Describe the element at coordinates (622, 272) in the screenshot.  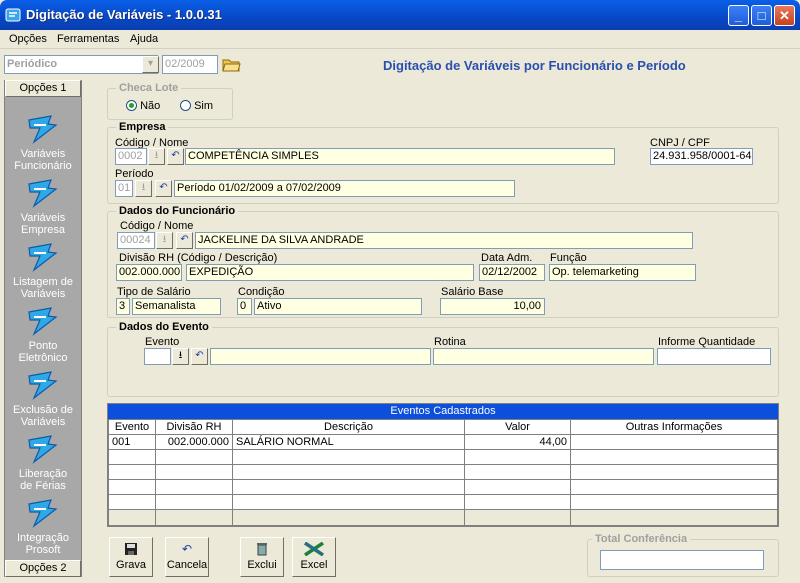
I see `funcao-field: Op. telemarketing` at that location.